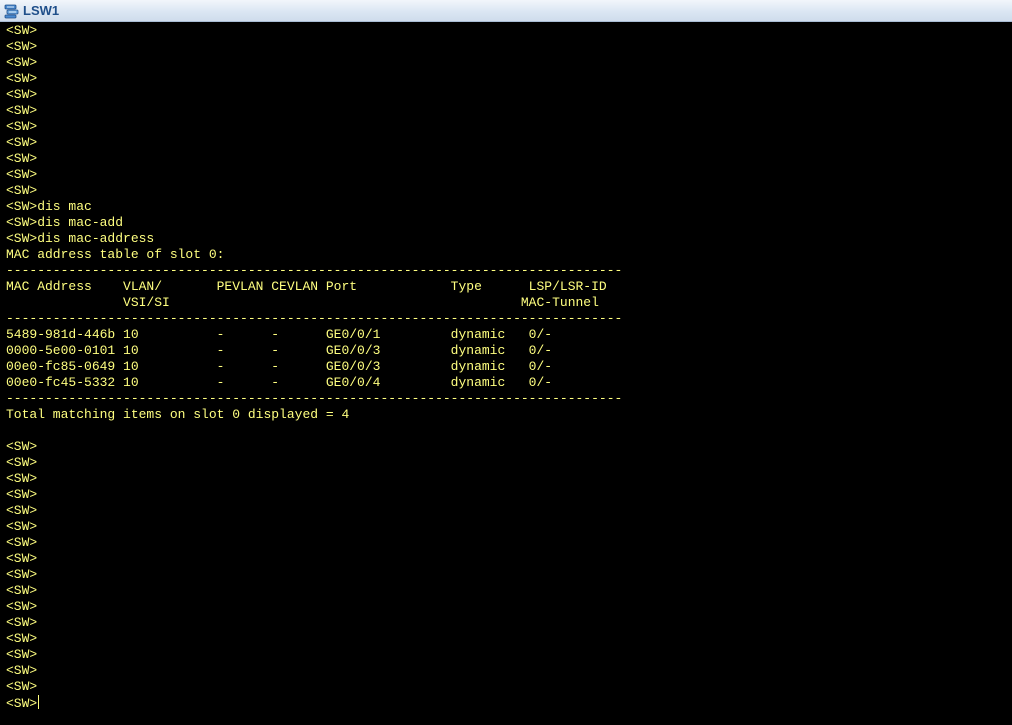 Image resolution: width=1012 pixels, height=725 pixels. I want to click on terminal-line: <SW>dis mac-add, so click(65, 222).